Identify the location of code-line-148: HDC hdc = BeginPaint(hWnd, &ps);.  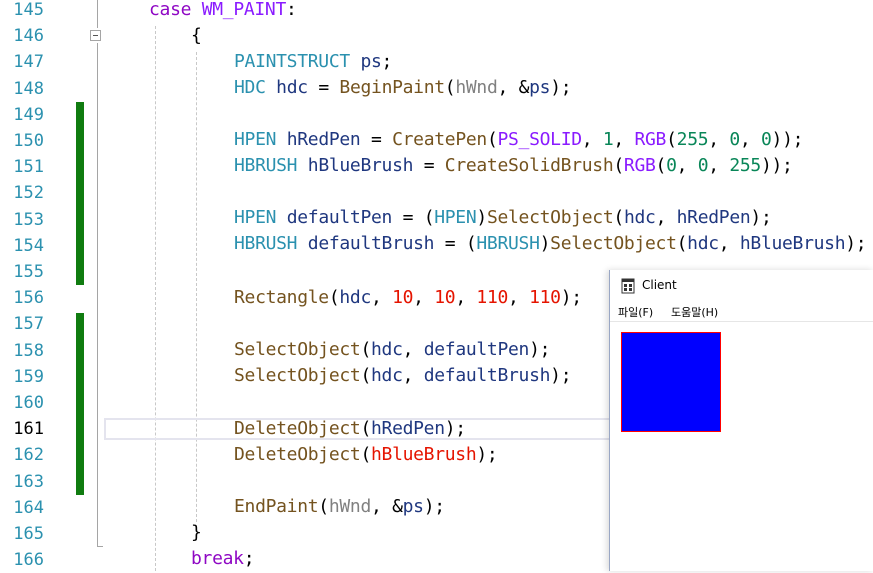
(403, 88).